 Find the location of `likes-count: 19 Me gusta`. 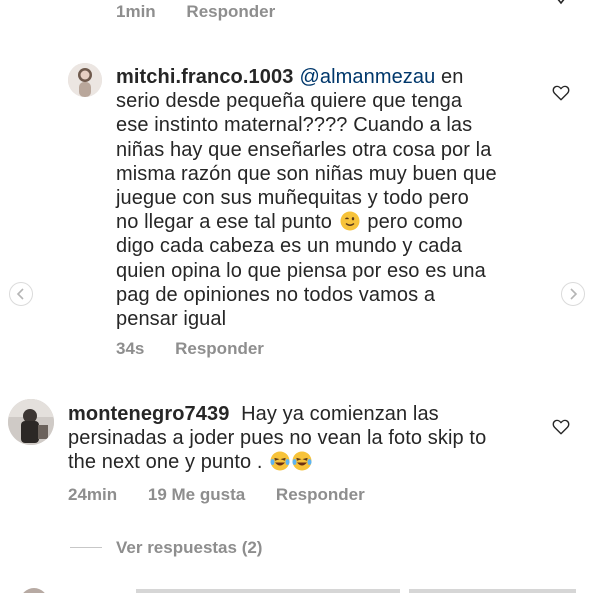

likes-count: 19 Me gusta is located at coordinates (196, 494).